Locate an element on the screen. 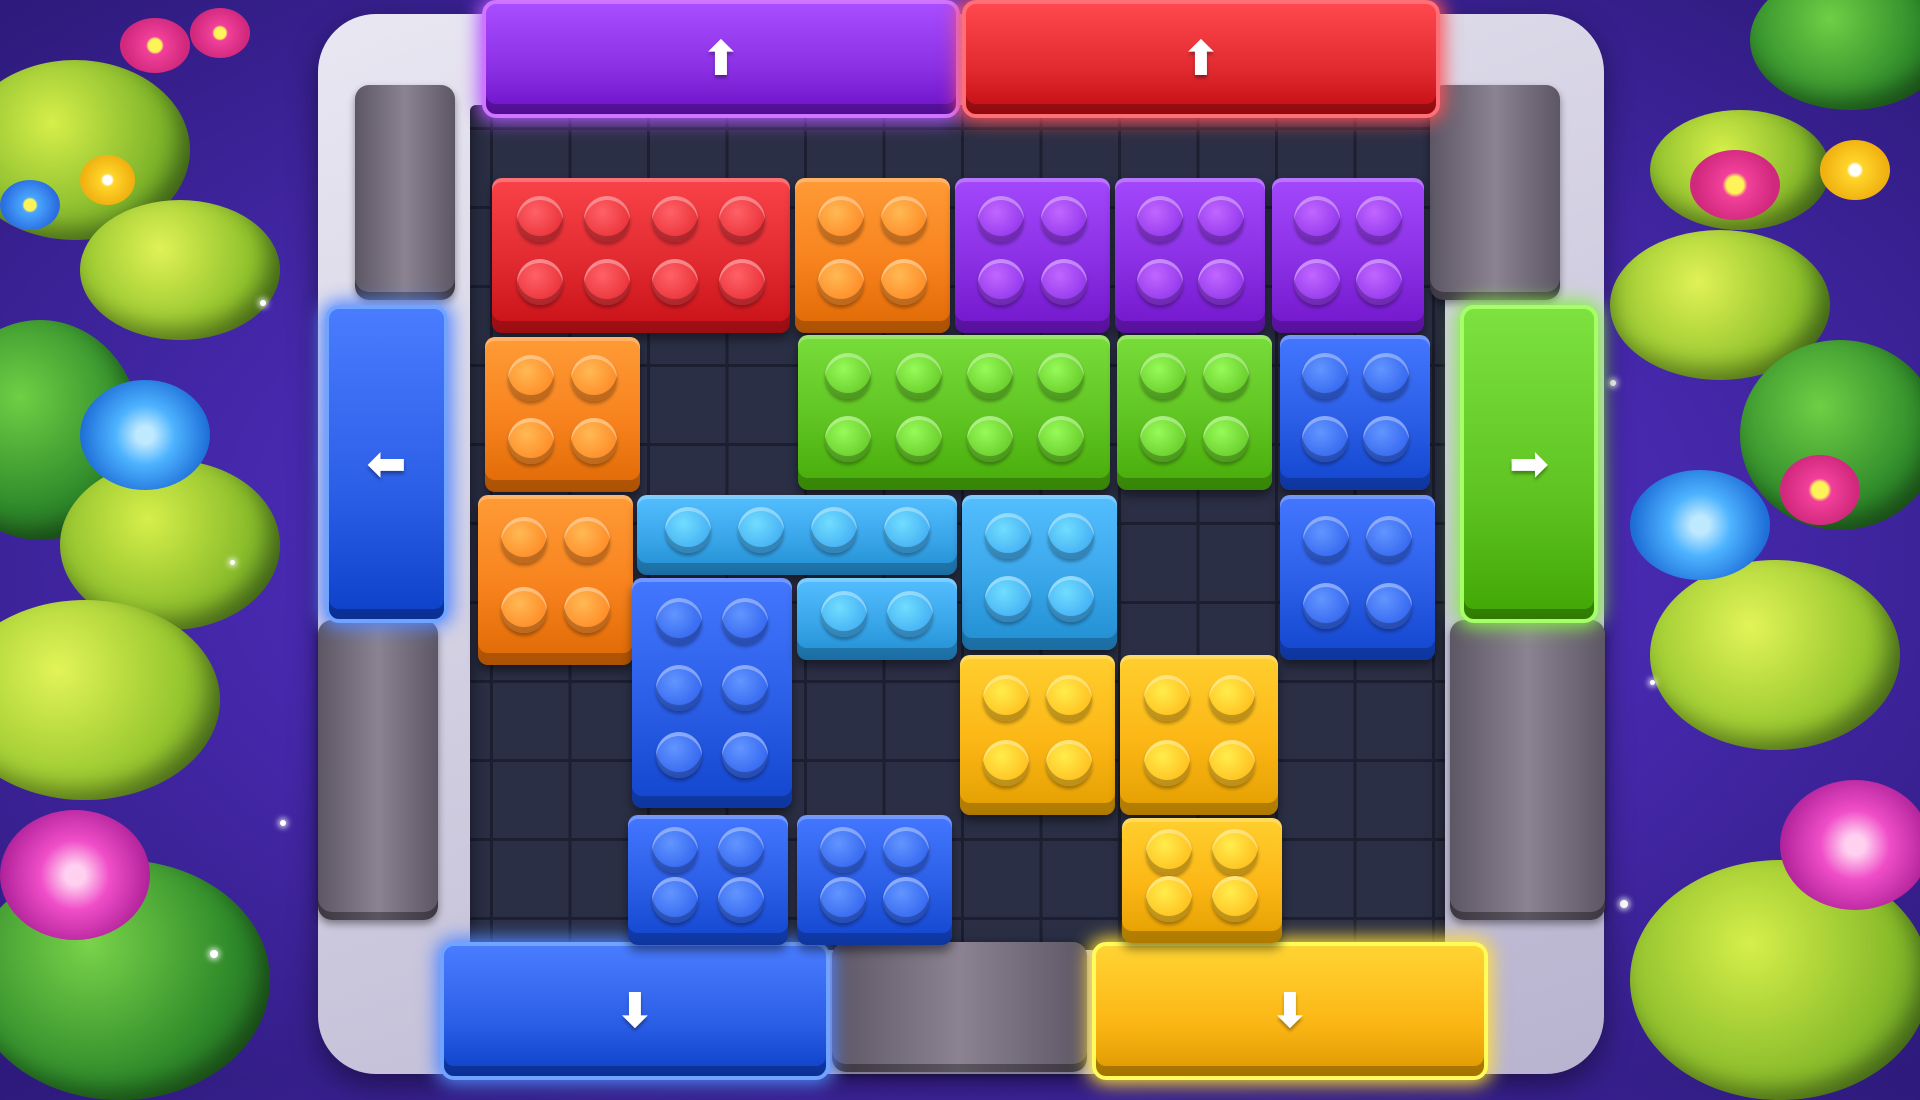 This screenshot has height=1100, width=1920. exit-yellow-down: ⬇ is located at coordinates (1290, 1011).